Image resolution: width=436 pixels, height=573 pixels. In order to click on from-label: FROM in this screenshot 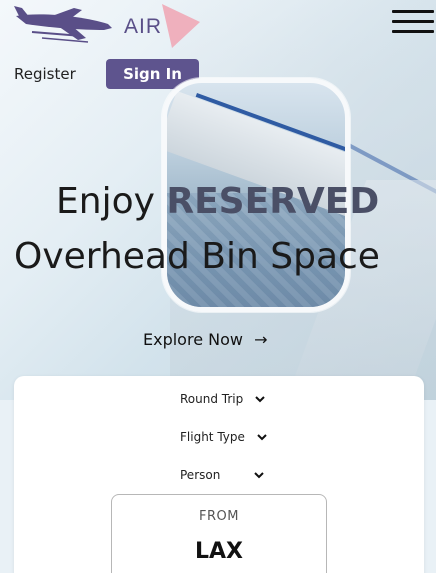, I will do `click(219, 516)`.